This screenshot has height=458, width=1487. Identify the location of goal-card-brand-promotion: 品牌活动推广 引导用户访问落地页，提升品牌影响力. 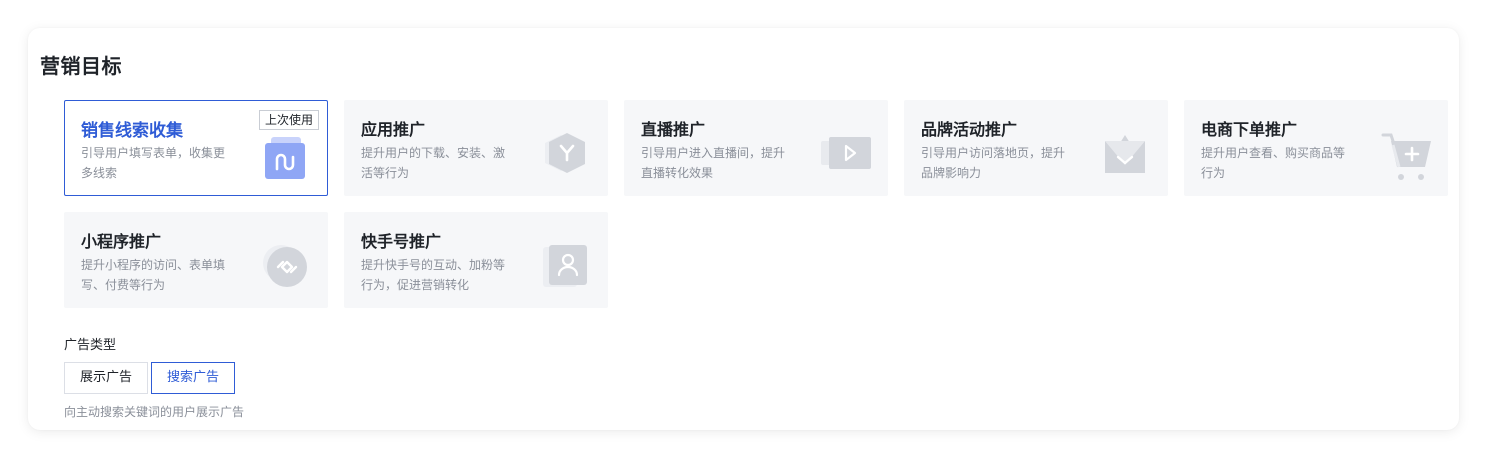
(1036, 148).